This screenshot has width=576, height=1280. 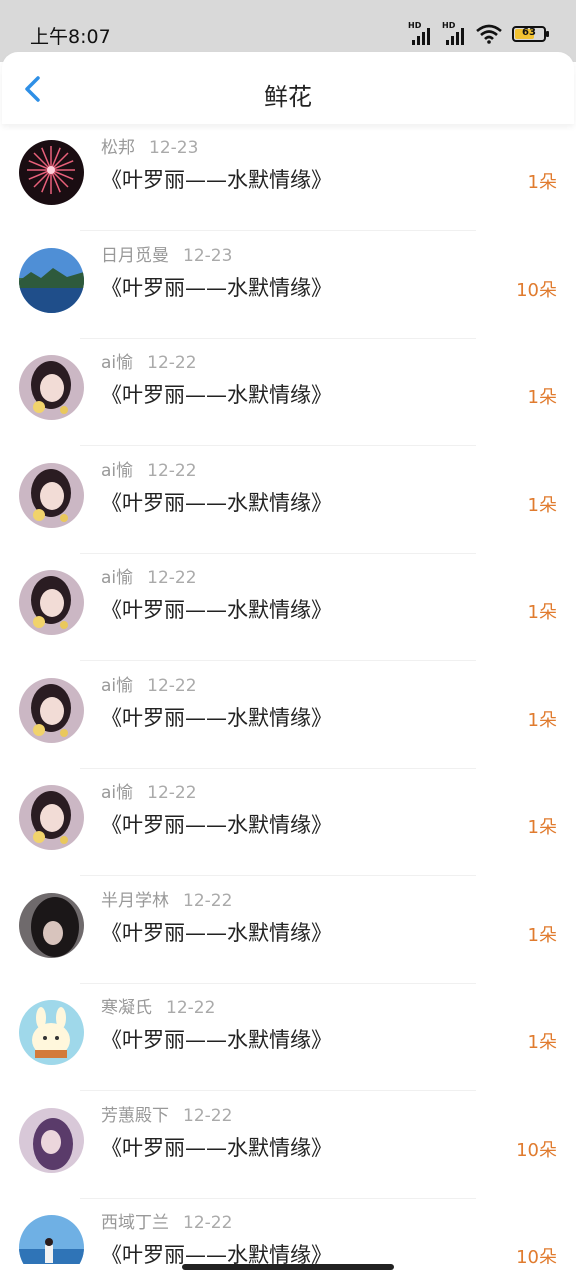 I want to click on list-item: 芳蕙殿下 12-22 《叶罗丽——水默情缘》 10朵, so click(x=288, y=1145).